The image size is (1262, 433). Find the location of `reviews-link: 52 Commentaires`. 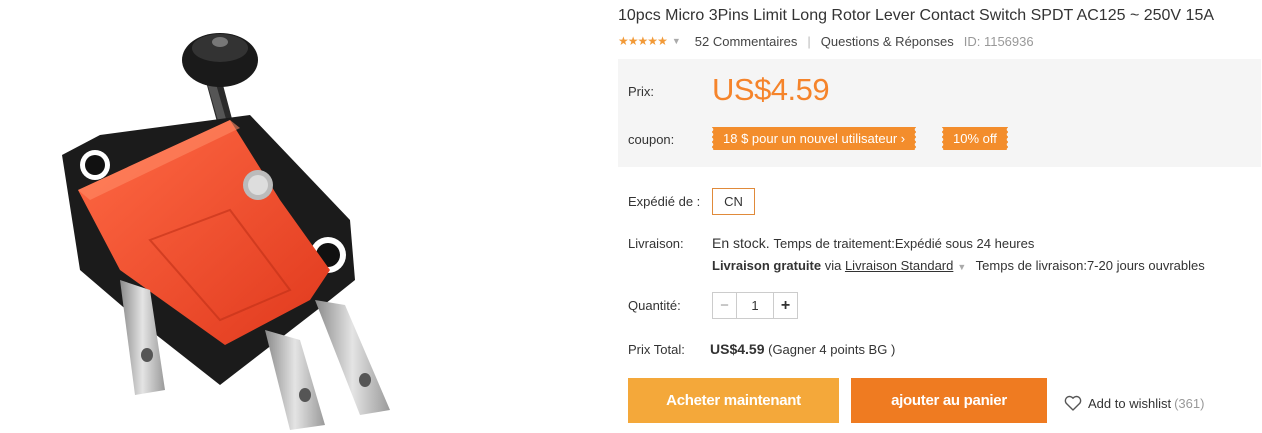

reviews-link: 52 Commentaires is located at coordinates (746, 41).